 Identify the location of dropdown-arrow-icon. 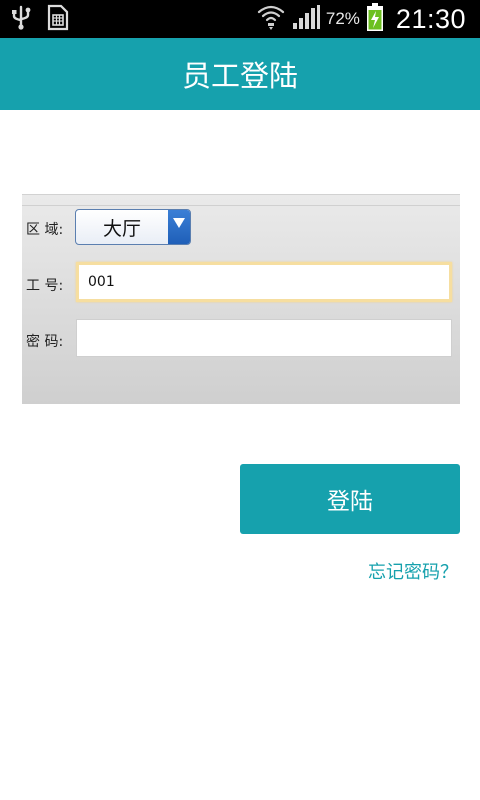
(179, 227).